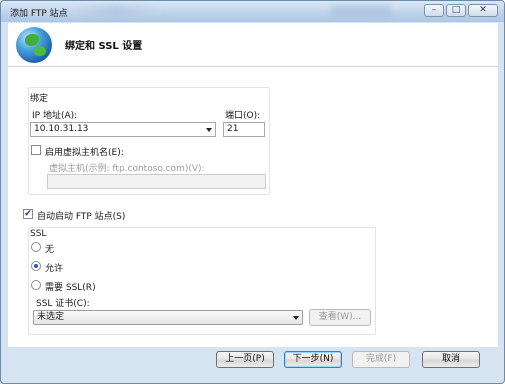  I want to click on window-title: 添加 FTP 站点, so click(39, 14).